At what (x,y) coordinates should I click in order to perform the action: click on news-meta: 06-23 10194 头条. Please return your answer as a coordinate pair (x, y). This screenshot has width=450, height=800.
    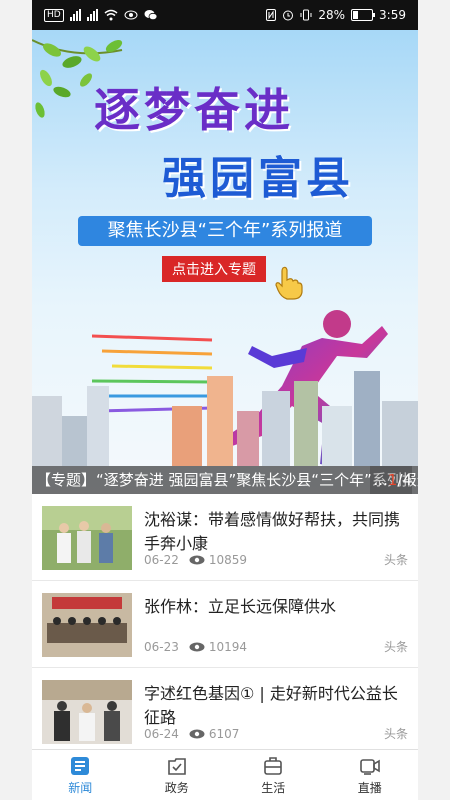
    Looking at the image, I should click on (276, 646).